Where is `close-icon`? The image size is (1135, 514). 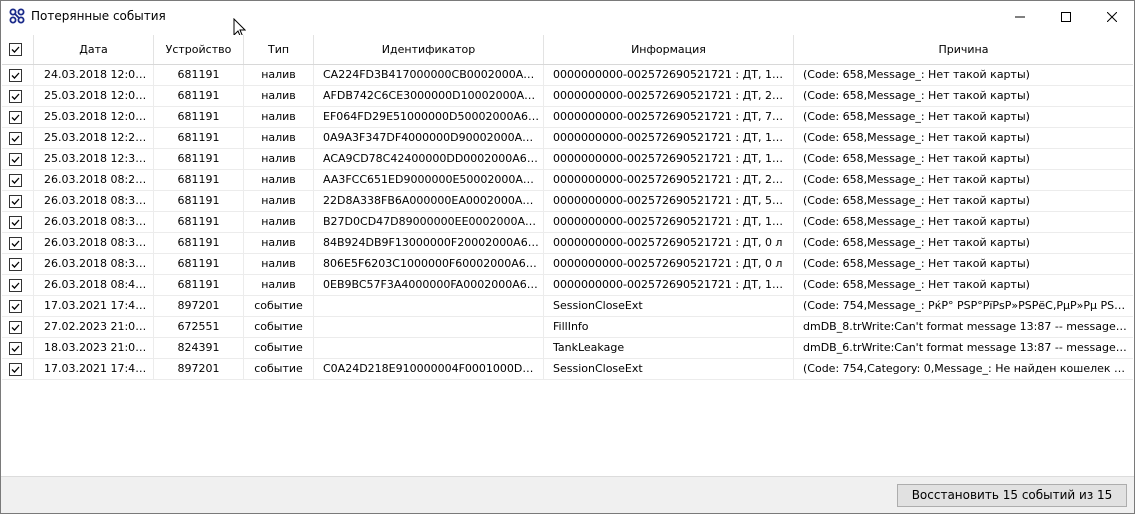
close-icon is located at coordinates (1112, 16).